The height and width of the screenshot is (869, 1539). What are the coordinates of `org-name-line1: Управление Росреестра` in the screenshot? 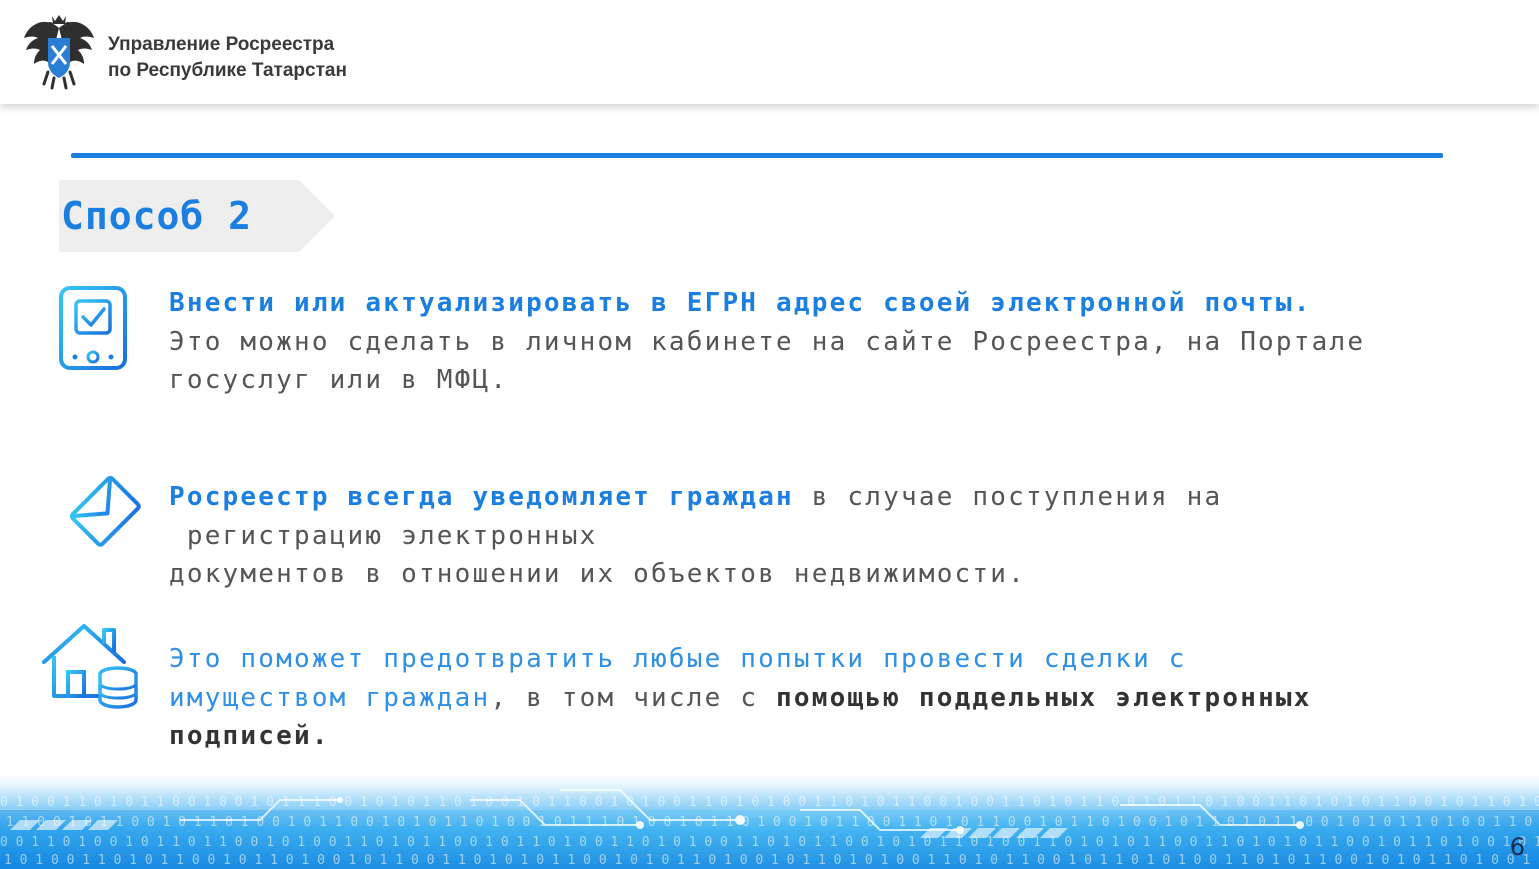 It's located at (221, 44).